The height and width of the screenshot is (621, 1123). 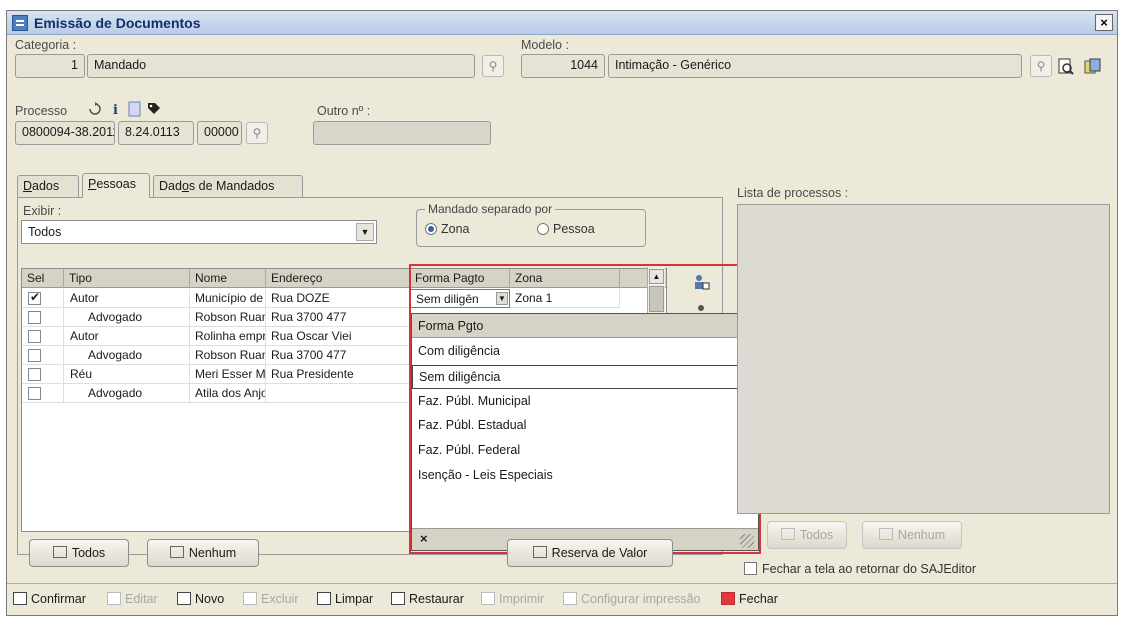 What do you see at coordinates (512, 599) in the screenshot?
I see `imprimir-button: Imprimir` at bounding box center [512, 599].